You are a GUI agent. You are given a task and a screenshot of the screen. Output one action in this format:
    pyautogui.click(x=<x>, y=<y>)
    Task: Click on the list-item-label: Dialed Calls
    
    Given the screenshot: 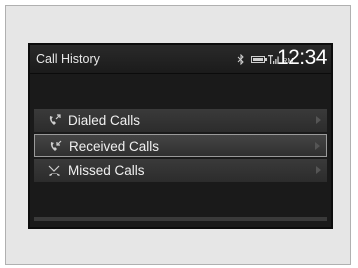 What is the action you would take?
    pyautogui.click(x=104, y=120)
    